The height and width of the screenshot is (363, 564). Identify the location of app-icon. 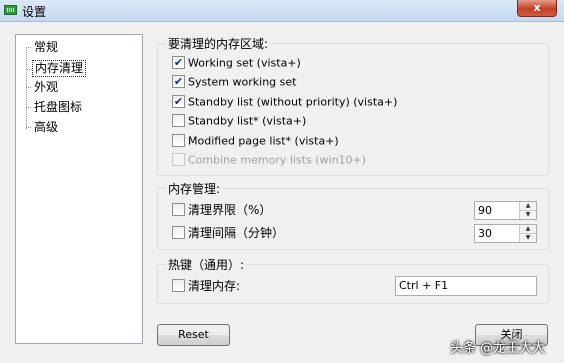
(10, 10).